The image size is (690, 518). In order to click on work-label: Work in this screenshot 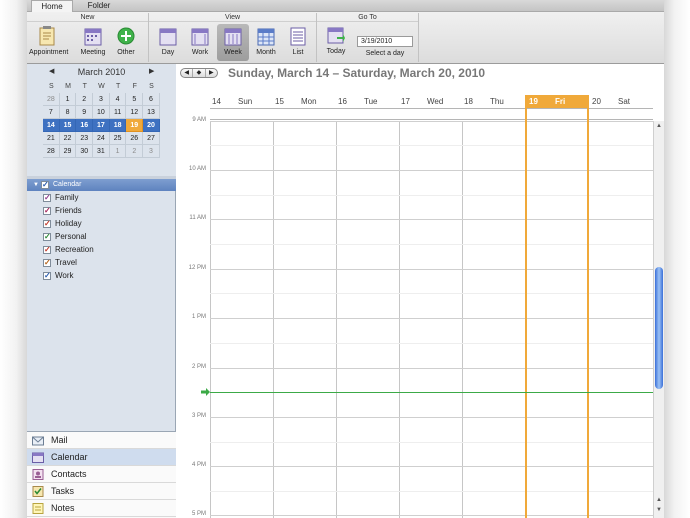, I will do `click(200, 52)`.